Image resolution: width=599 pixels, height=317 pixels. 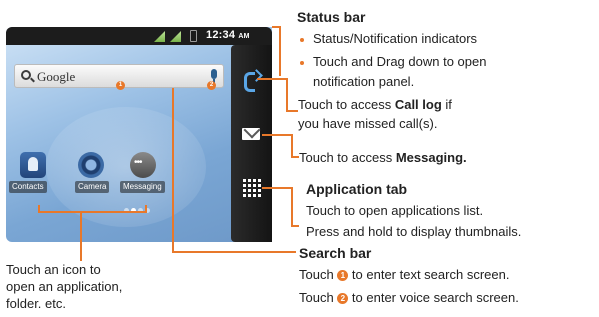 I want to click on badge-2: 2, so click(x=211, y=85).